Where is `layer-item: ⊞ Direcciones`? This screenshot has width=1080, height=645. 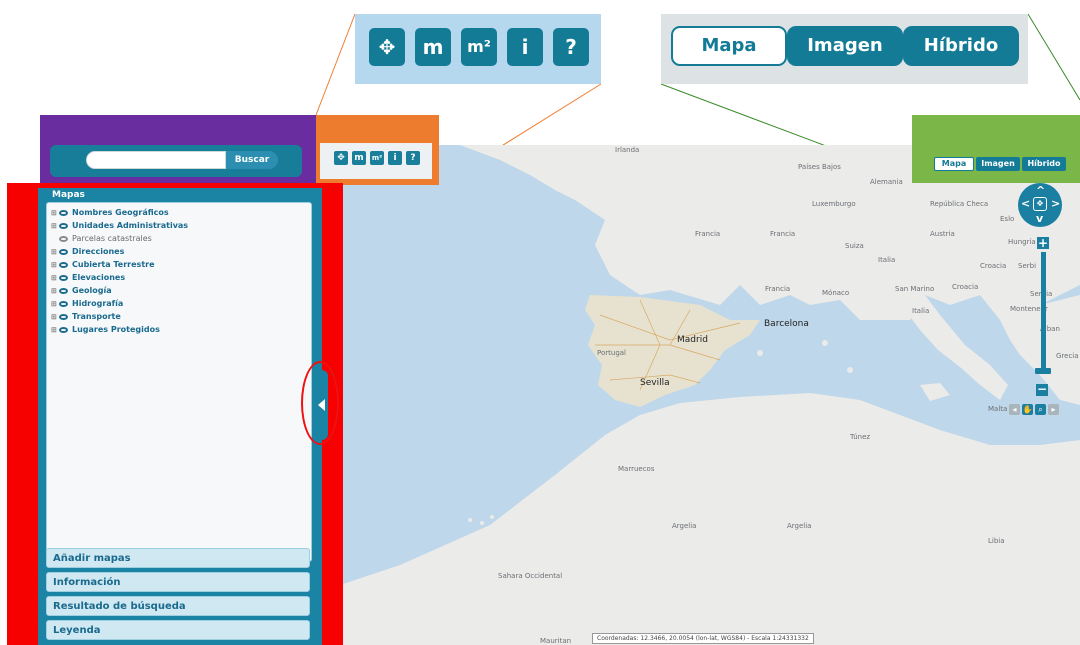 layer-item: ⊞ Direcciones is located at coordinates (87, 252).